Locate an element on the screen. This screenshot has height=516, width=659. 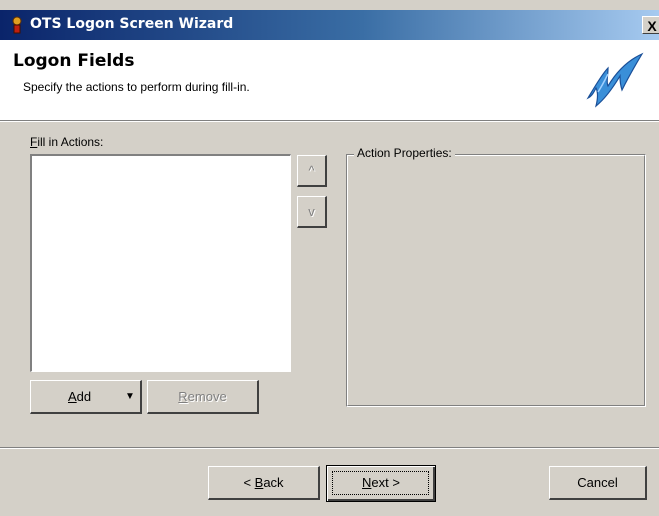
close-button: X is located at coordinates (650, 25).